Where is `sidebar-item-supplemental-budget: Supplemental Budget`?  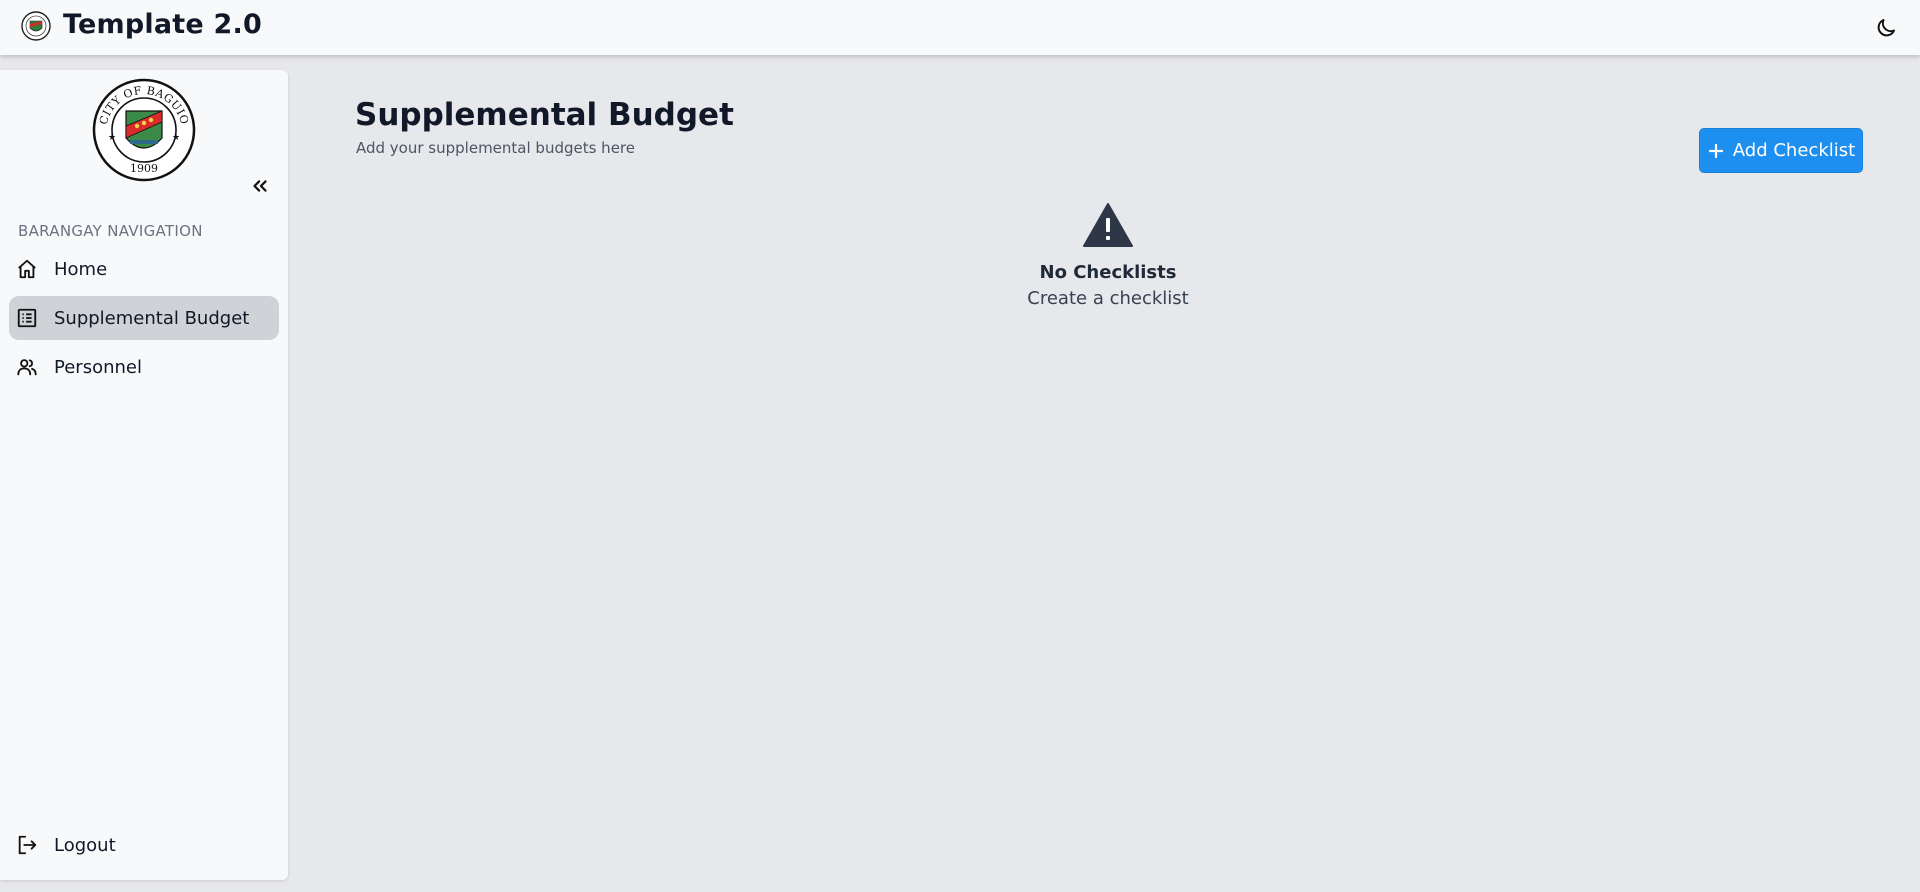
sidebar-item-supplemental-budget: Supplemental Budget is located at coordinates (144, 318).